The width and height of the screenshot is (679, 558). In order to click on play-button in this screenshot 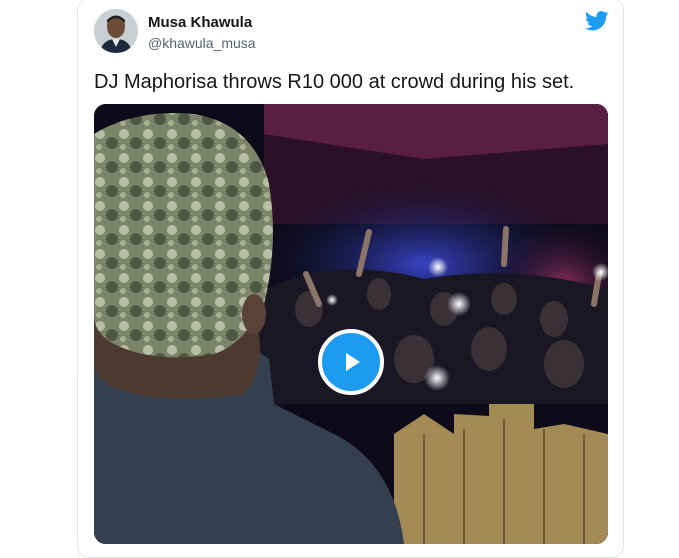, I will do `click(351, 362)`.